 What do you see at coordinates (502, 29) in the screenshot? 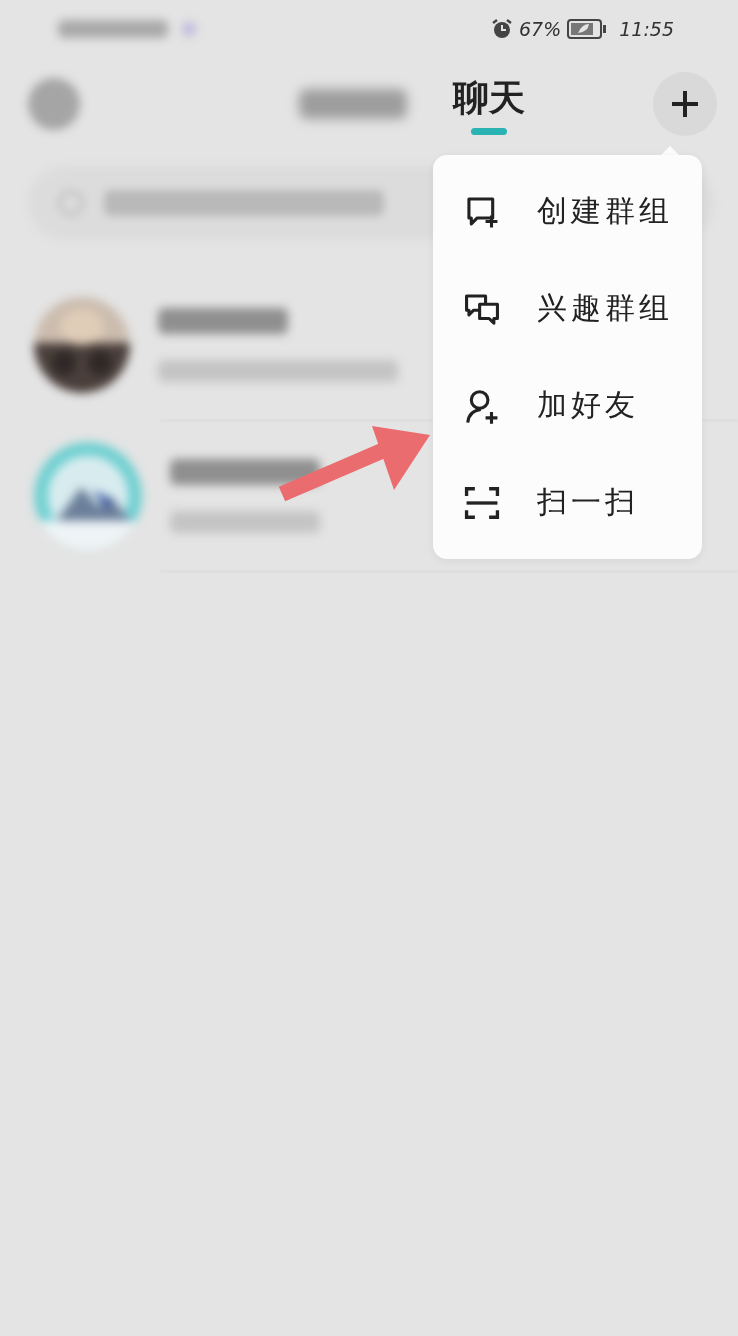
I see `alarm-icon` at bounding box center [502, 29].